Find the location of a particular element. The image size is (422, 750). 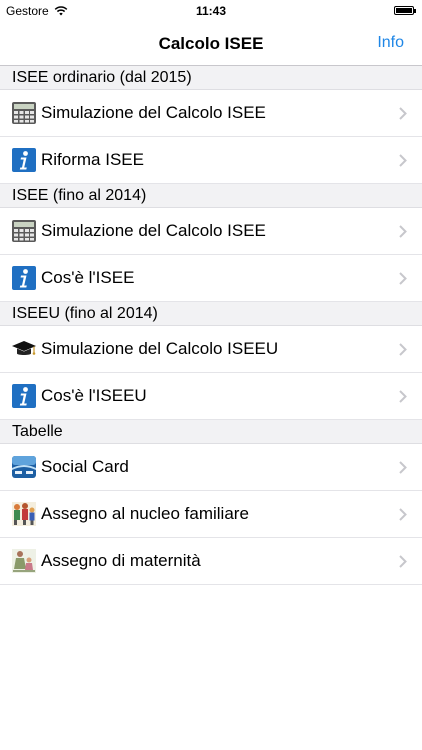

maternity-icon is located at coordinates (24, 561).